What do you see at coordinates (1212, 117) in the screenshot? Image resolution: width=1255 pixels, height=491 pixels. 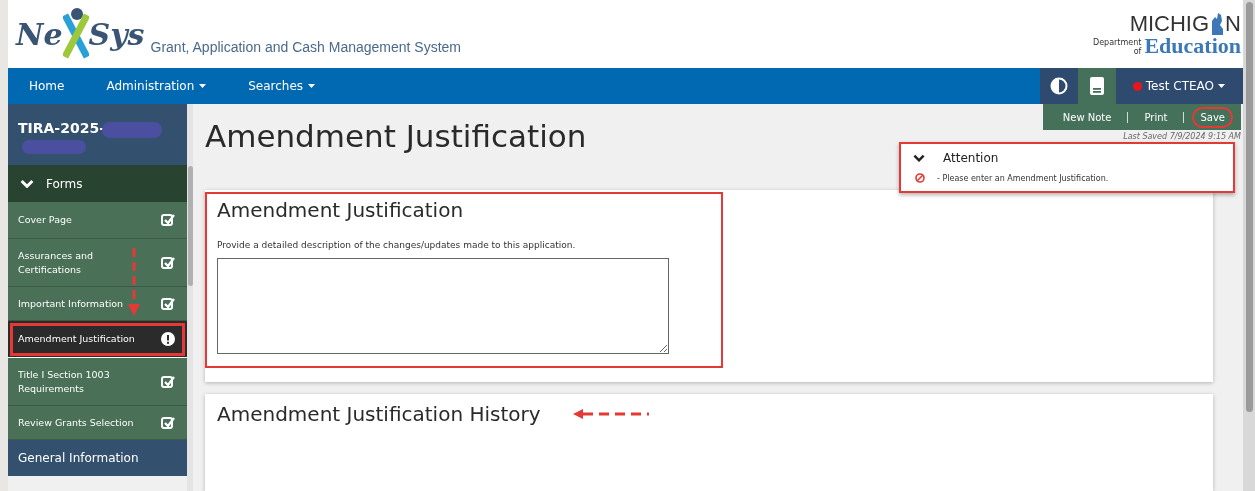 I see `toolbar-link: Save` at bounding box center [1212, 117].